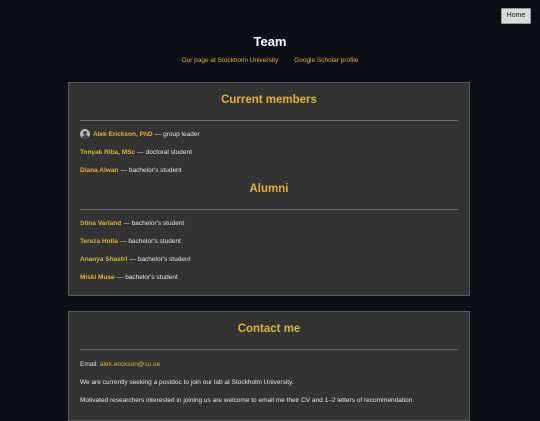 Image resolution: width=540 pixels, height=421 pixels. I want to click on page-title: Team, so click(270, 41).